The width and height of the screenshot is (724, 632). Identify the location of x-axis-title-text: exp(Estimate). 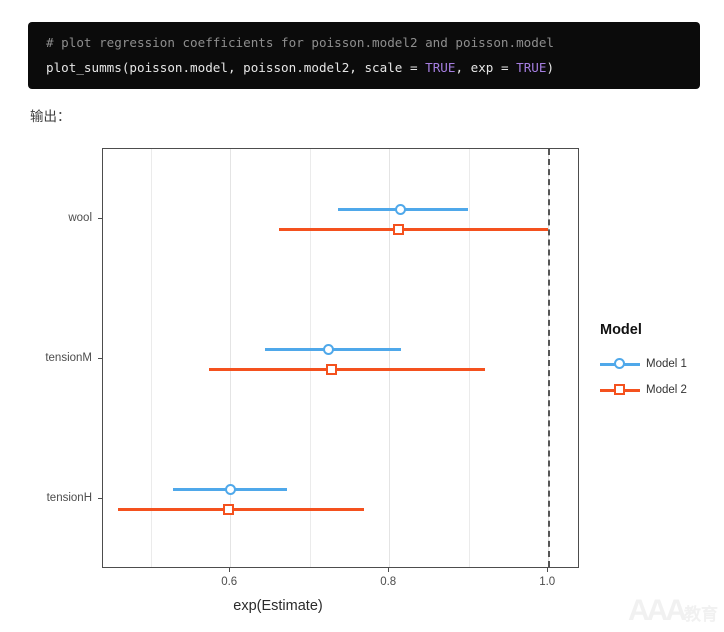
(278, 606).